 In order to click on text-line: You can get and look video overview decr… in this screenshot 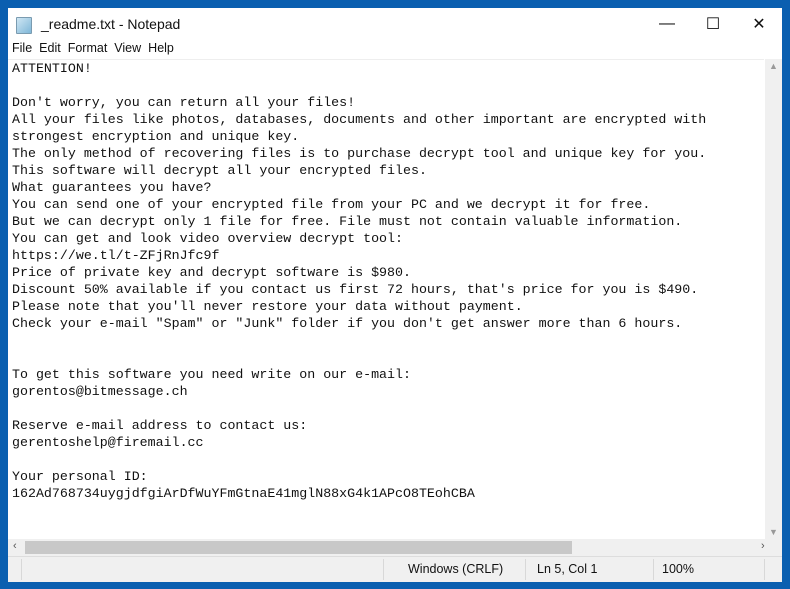, I will do `click(207, 238)`.